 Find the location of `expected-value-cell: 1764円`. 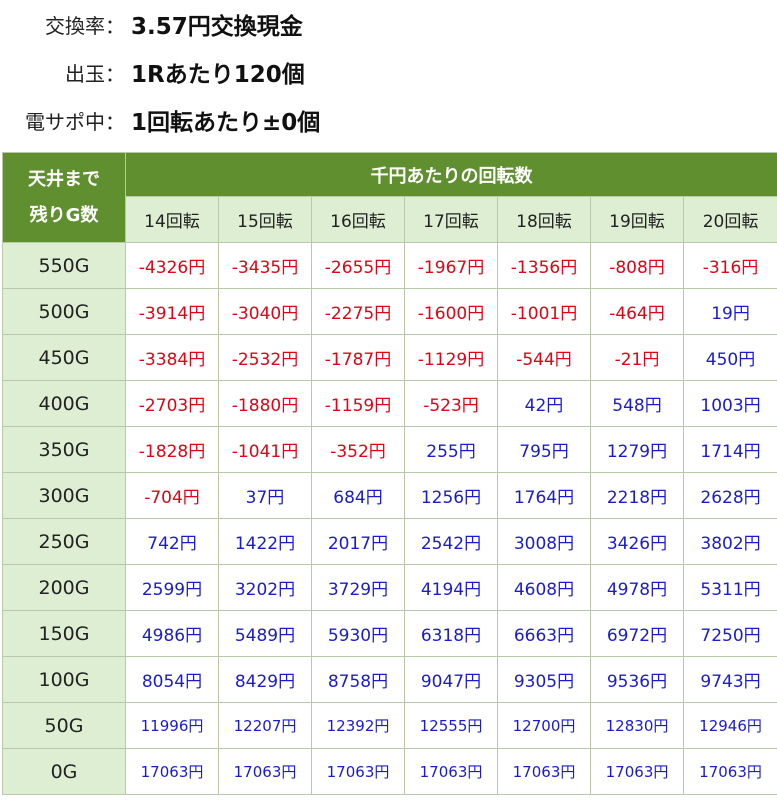

expected-value-cell: 1764円 is located at coordinates (544, 495).